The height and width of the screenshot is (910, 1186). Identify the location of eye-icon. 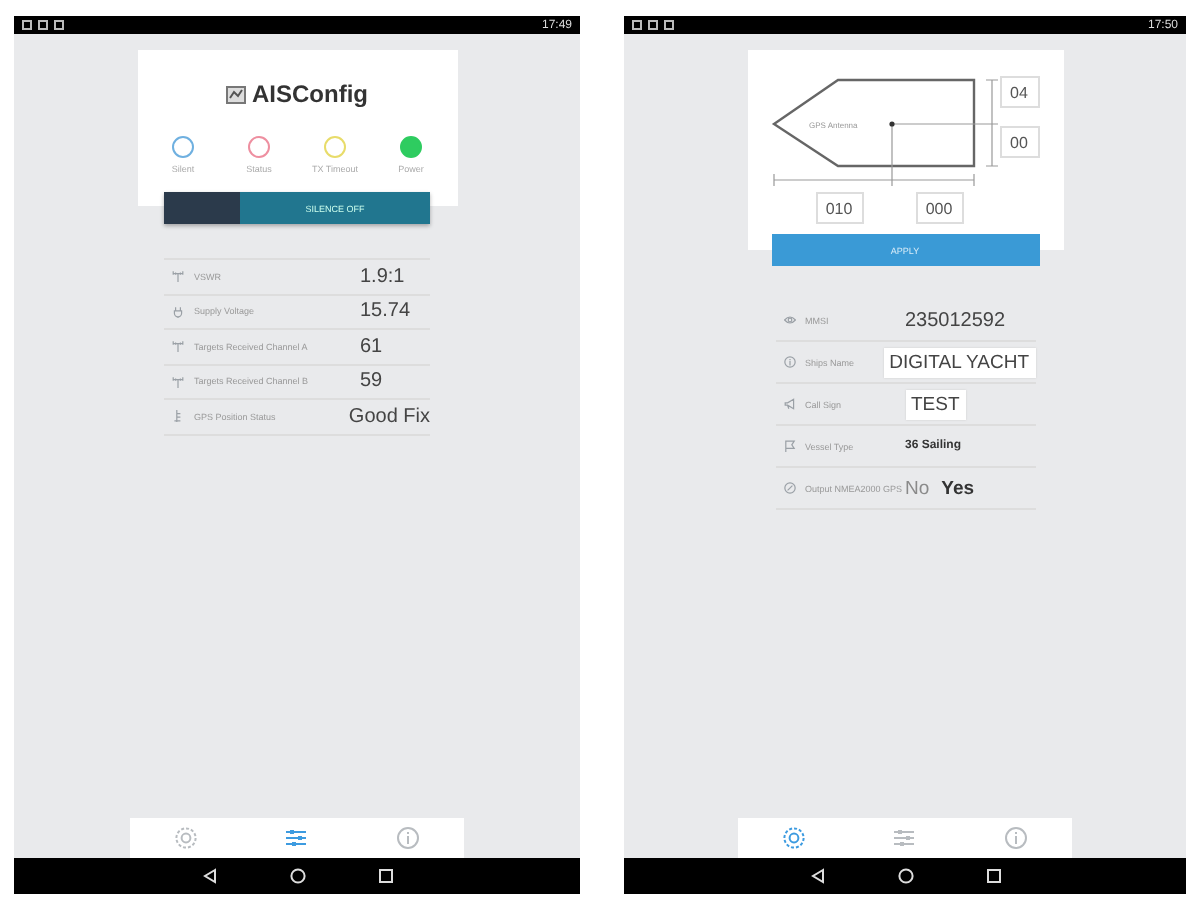
(789, 320).